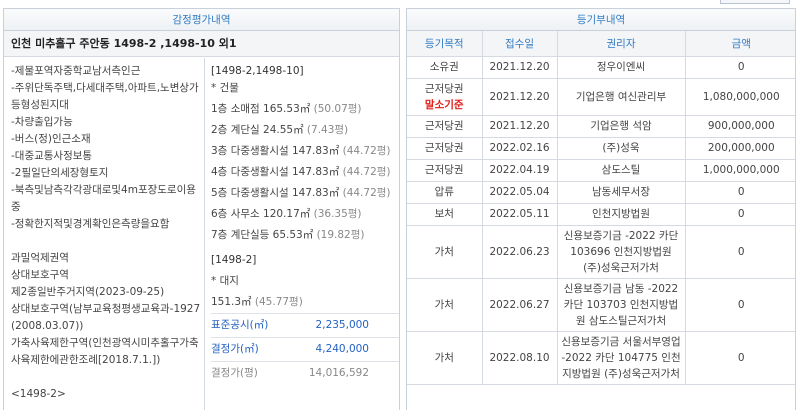 This screenshot has width=800, height=410. Describe the element at coordinates (519, 170) in the screenshot. I see `cell-date: 2022.04.19` at that location.